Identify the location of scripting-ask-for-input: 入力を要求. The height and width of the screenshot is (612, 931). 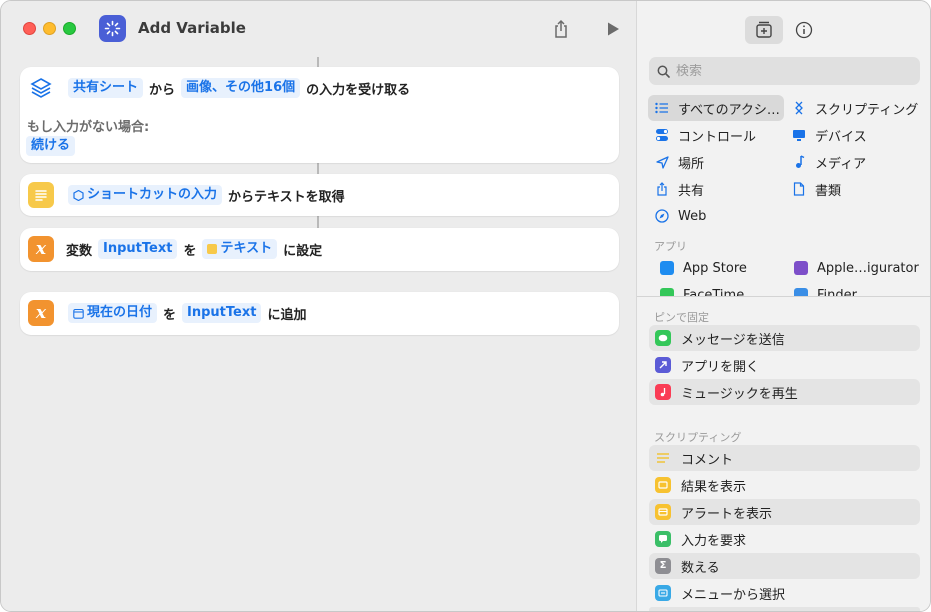
(784, 539).